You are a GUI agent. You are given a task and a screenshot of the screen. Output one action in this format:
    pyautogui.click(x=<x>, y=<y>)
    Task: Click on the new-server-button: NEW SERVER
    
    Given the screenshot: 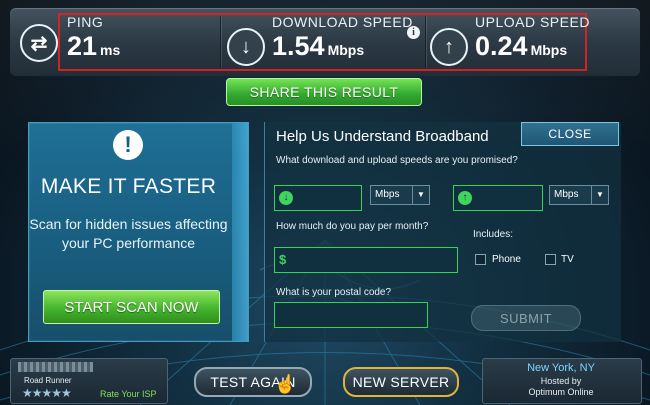 What is the action you would take?
    pyautogui.click(x=401, y=382)
    